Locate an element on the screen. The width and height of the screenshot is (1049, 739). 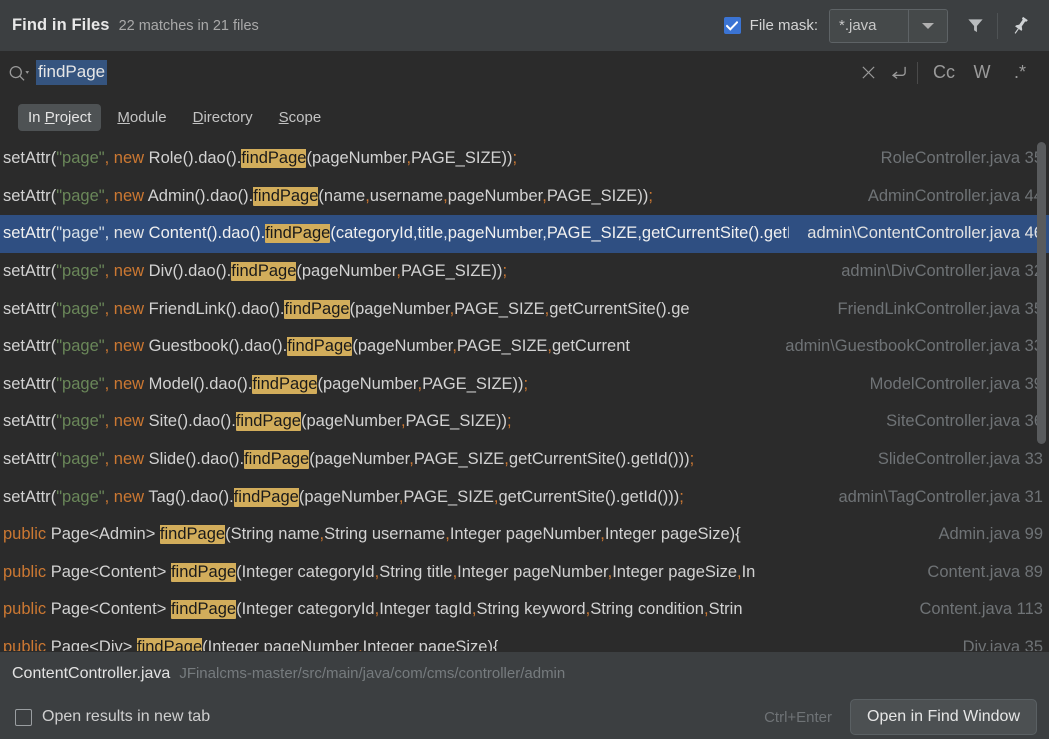
header-divider is located at coordinates (997, 25).